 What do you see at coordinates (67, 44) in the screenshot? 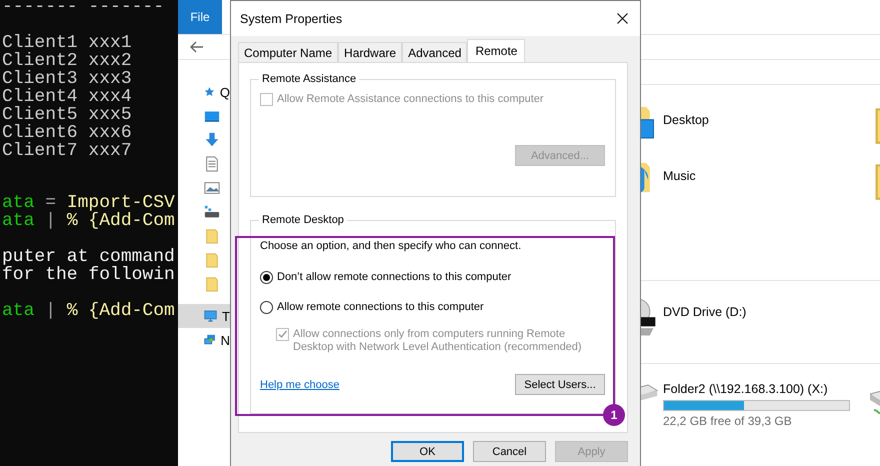
I see `terminal-line: Client1 xxx1` at bounding box center [67, 44].